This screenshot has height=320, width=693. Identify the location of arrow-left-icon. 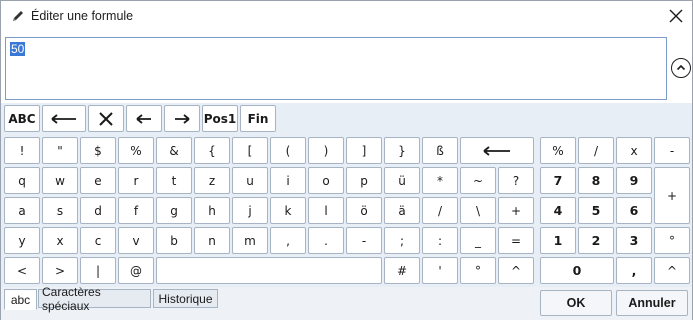
(143, 118).